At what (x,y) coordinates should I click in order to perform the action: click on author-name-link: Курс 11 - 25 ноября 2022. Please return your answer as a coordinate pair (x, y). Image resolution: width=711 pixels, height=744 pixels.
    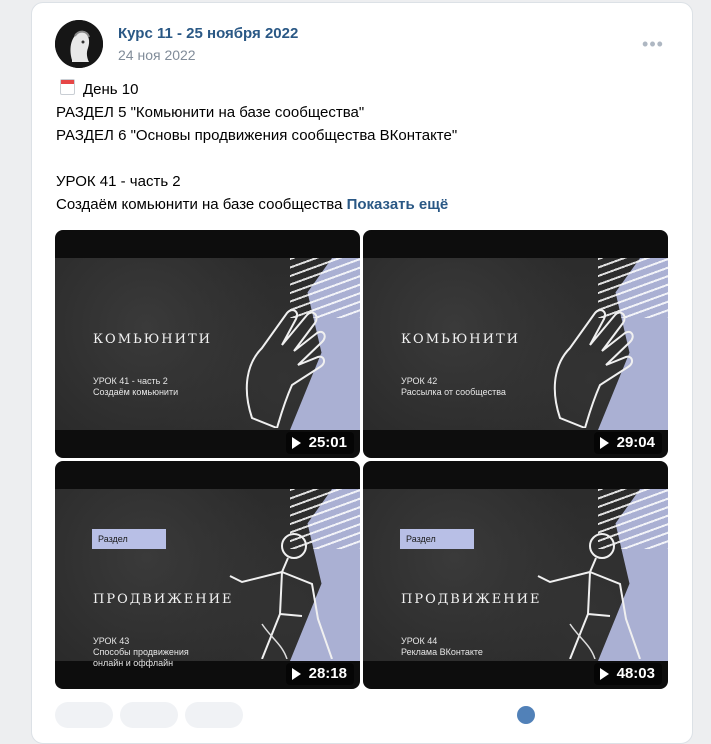
    Looking at the image, I should click on (208, 33).